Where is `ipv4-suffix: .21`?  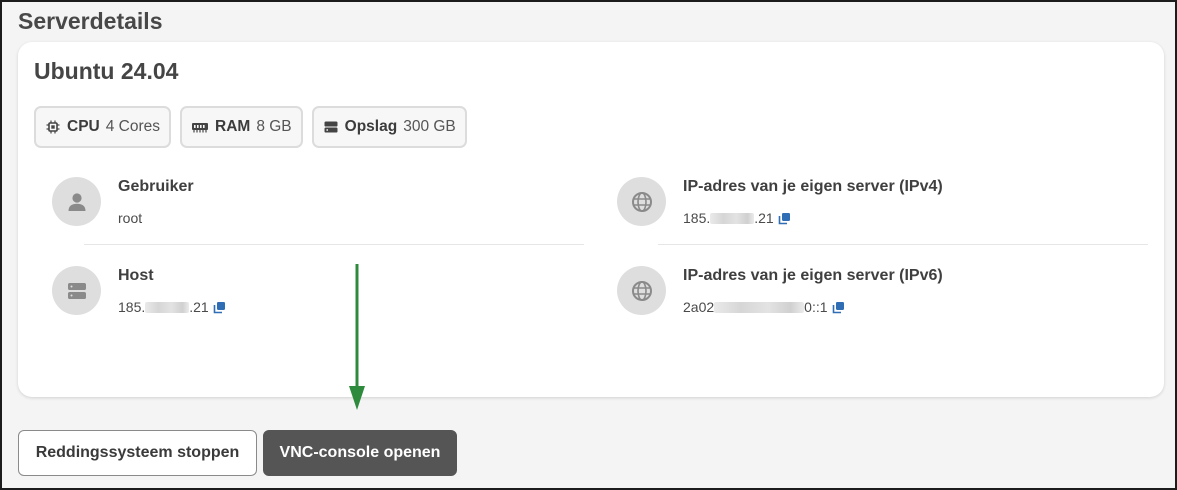 ipv4-suffix: .21 is located at coordinates (764, 218).